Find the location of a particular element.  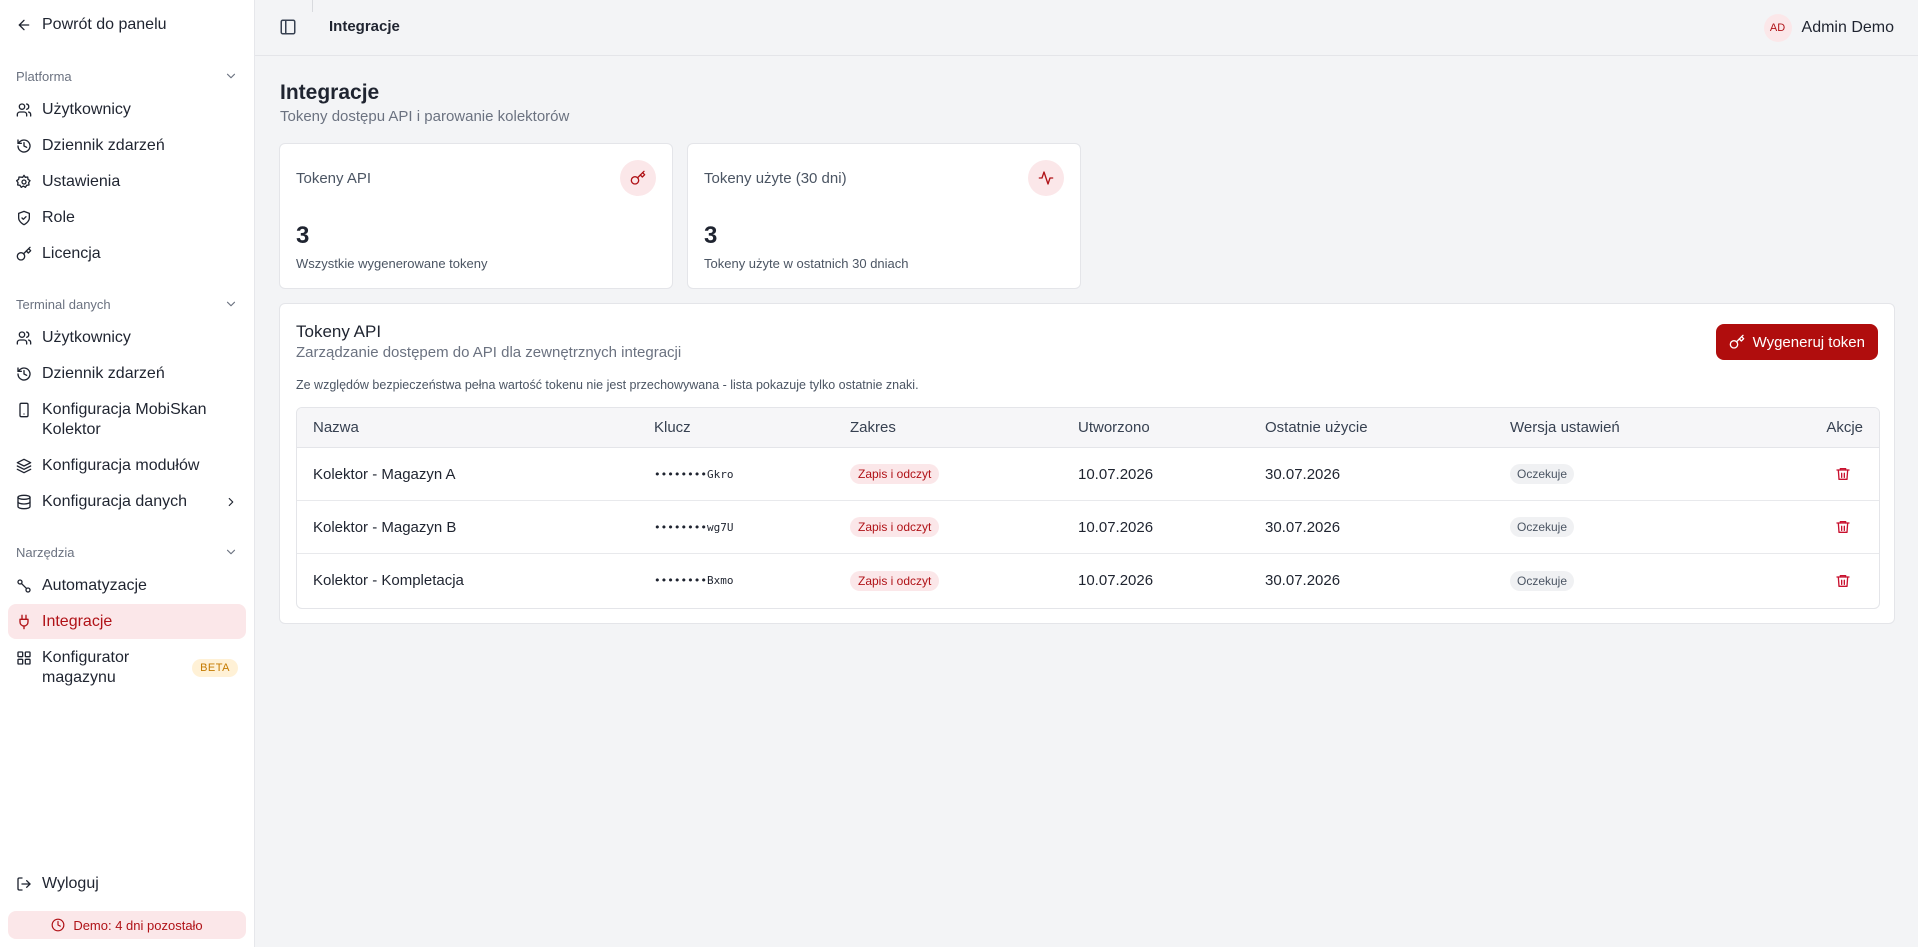

section-title: Narzędzia is located at coordinates (45, 552).